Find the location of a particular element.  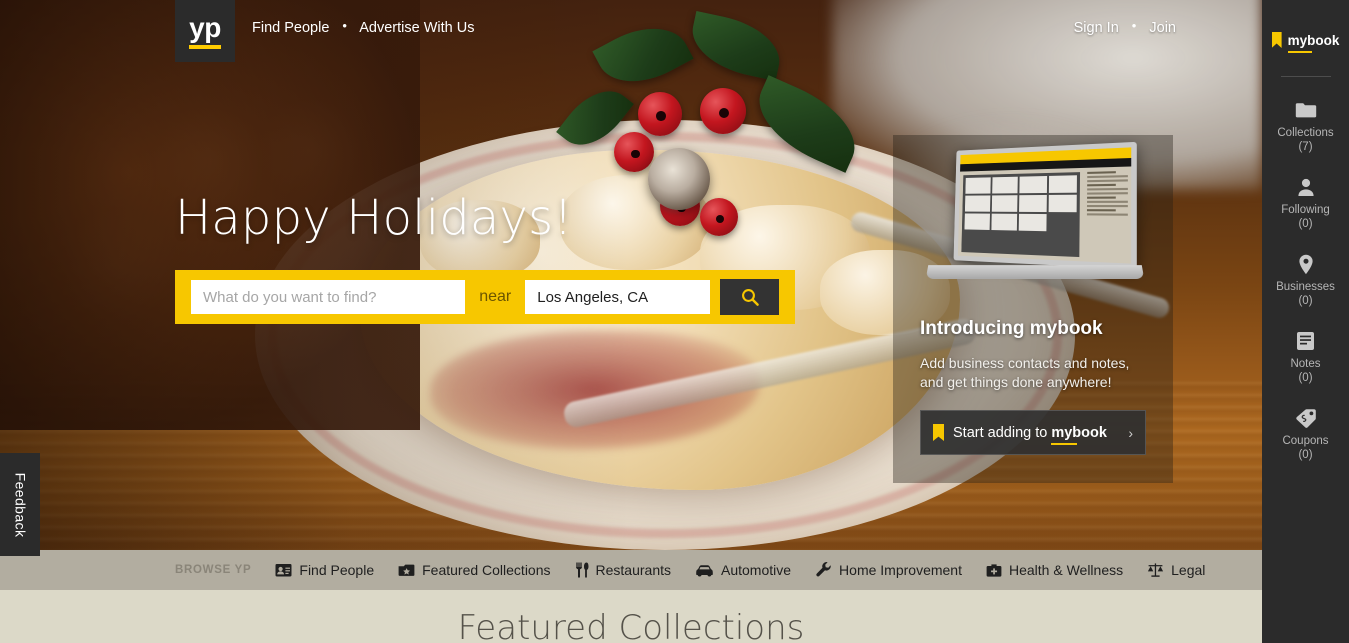

browse-item-find-people: Find People is located at coordinates (324, 570).